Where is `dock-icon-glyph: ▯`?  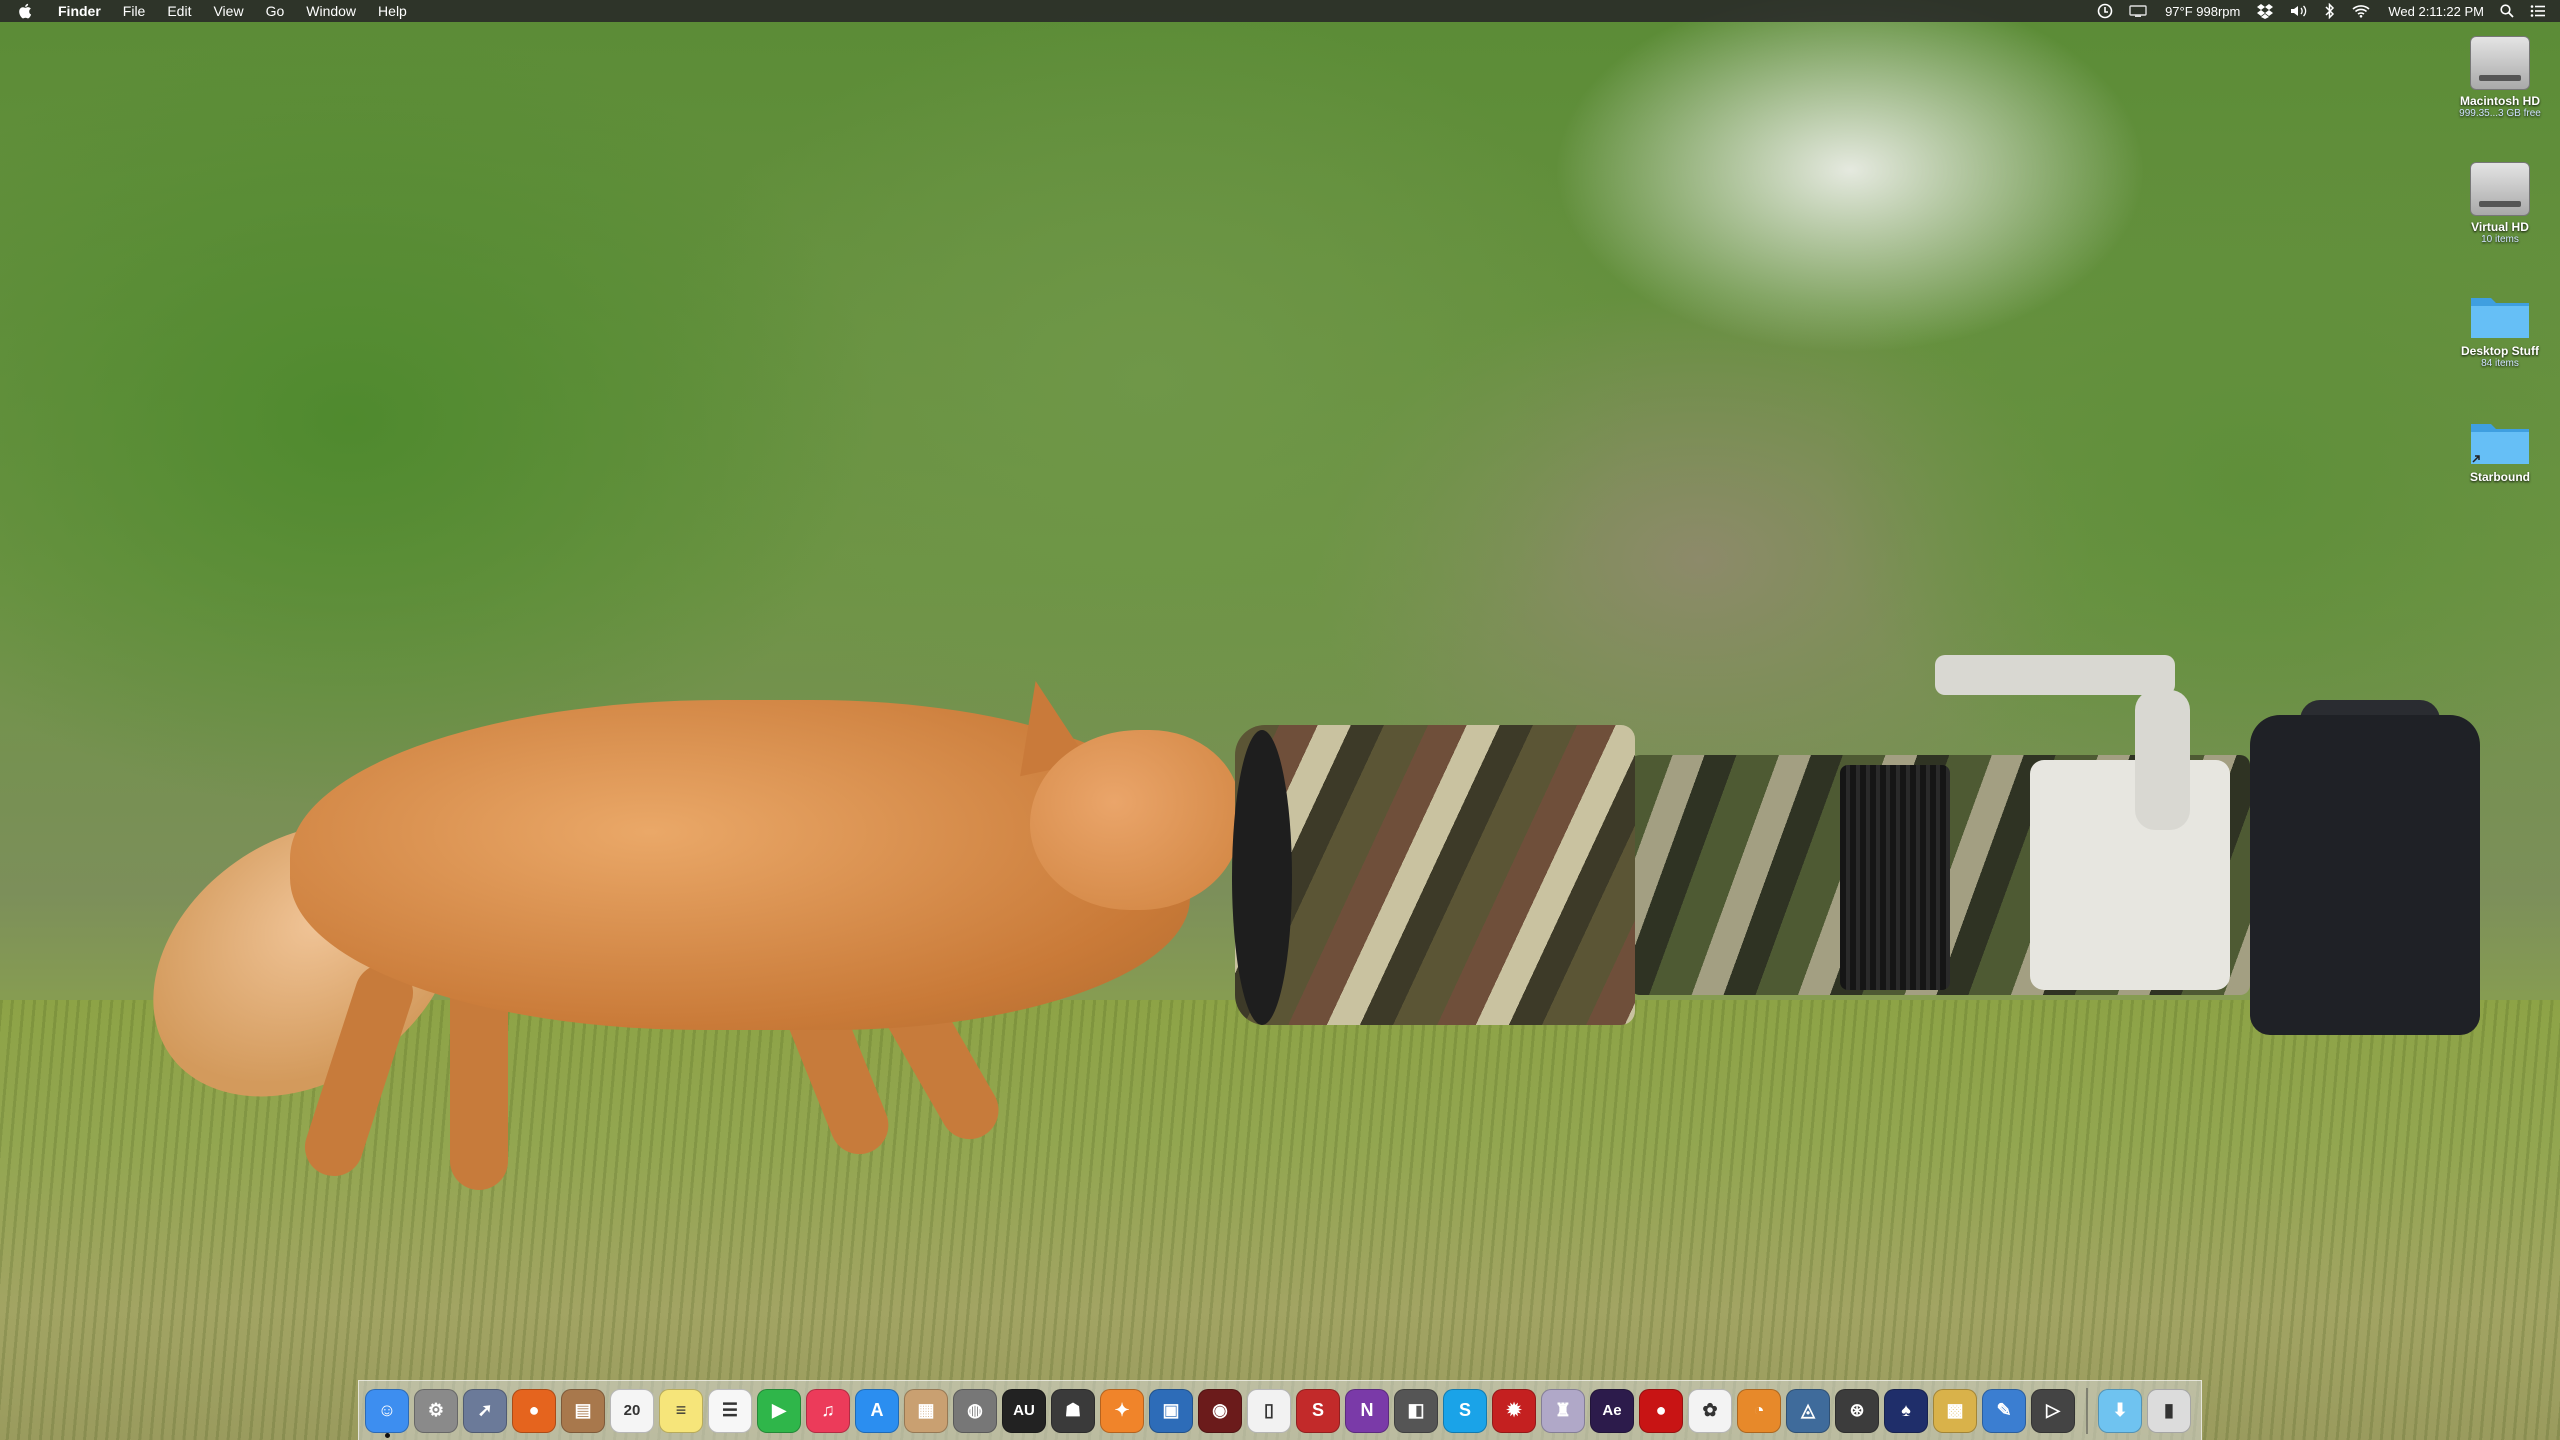 dock-icon-glyph: ▯ is located at coordinates (1269, 1410).